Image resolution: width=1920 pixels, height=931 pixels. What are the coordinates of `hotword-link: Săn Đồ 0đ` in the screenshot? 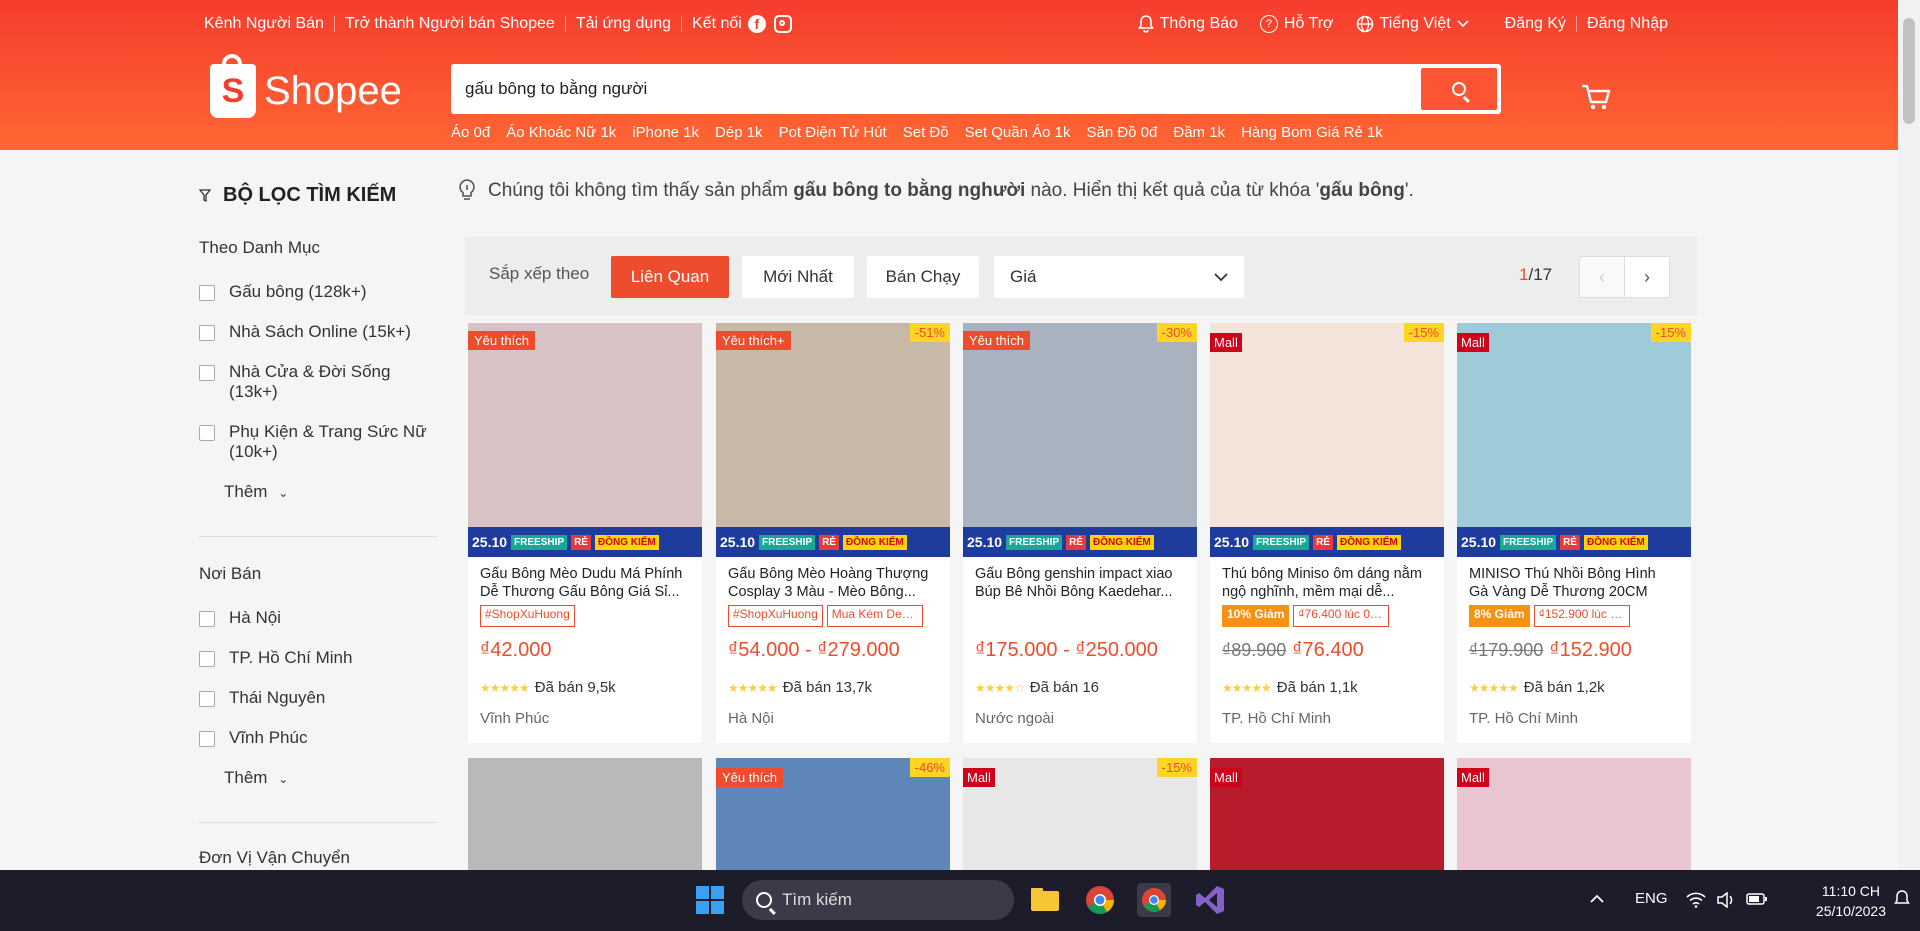 It's located at (1121, 132).